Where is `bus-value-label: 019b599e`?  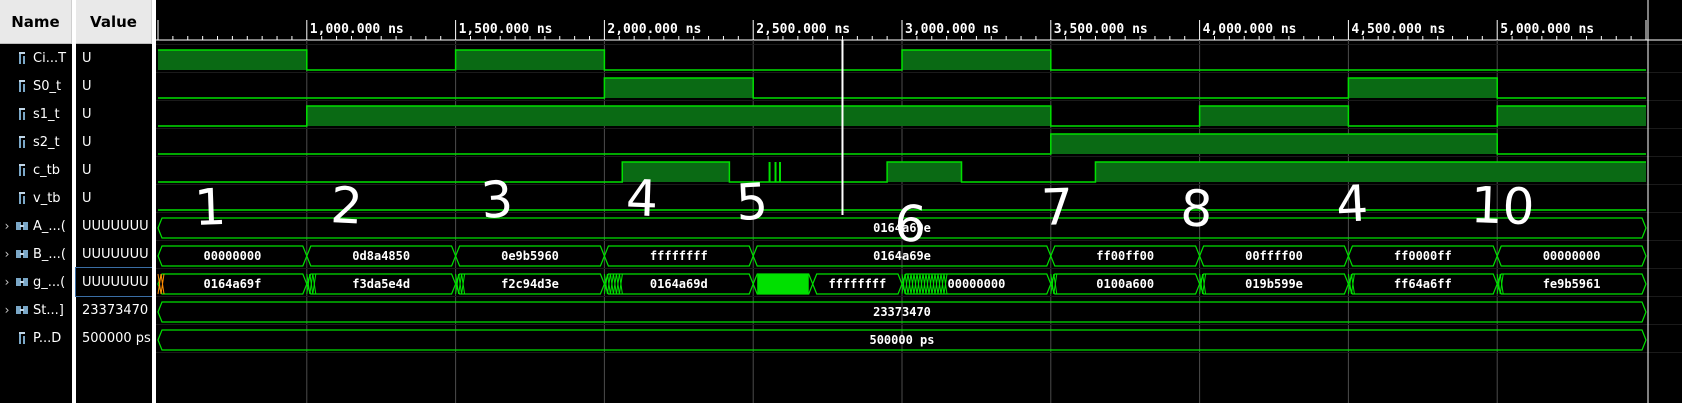 bus-value-label: 019b599e is located at coordinates (1274, 284).